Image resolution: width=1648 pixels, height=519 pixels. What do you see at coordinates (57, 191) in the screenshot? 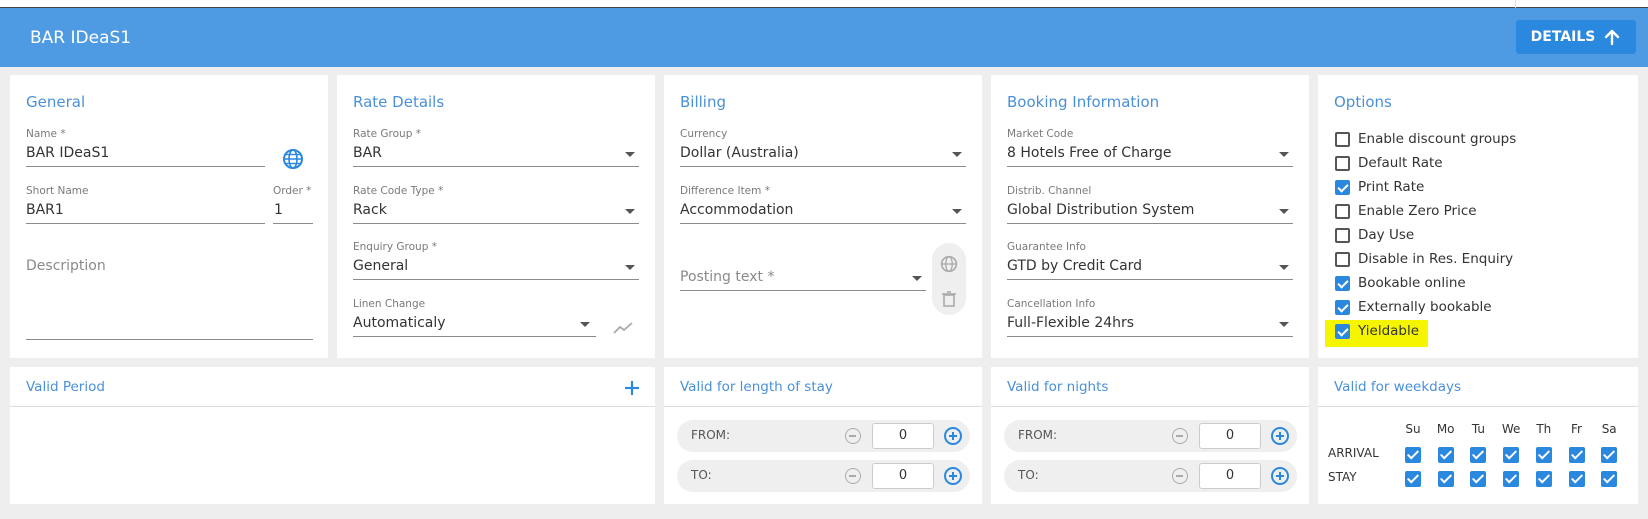
I see `short-name-label: Short Name` at bounding box center [57, 191].